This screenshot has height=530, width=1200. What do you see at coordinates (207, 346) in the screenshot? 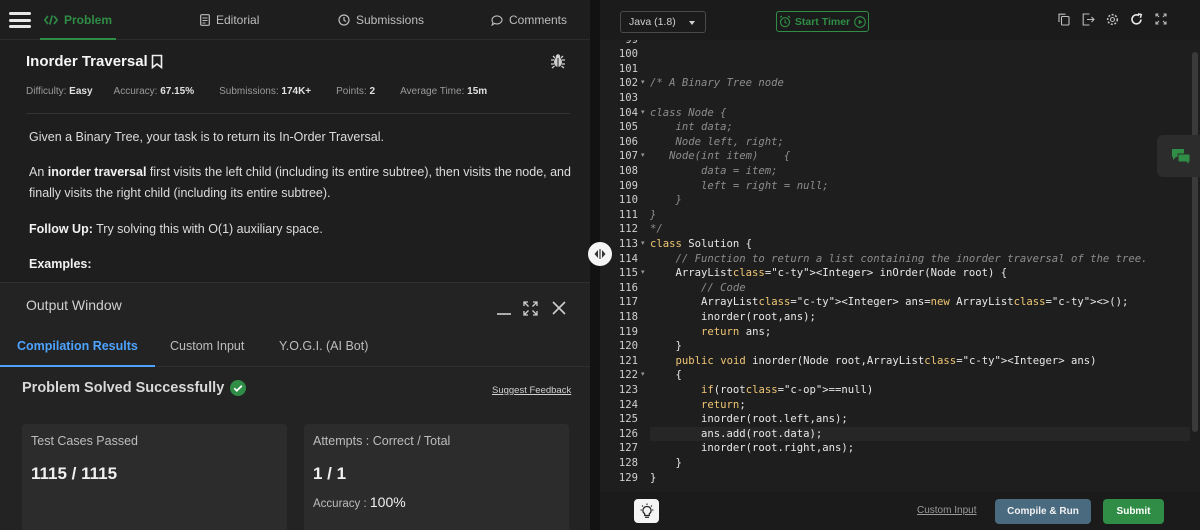
I see `tab-custom-input: Custom Input` at bounding box center [207, 346].